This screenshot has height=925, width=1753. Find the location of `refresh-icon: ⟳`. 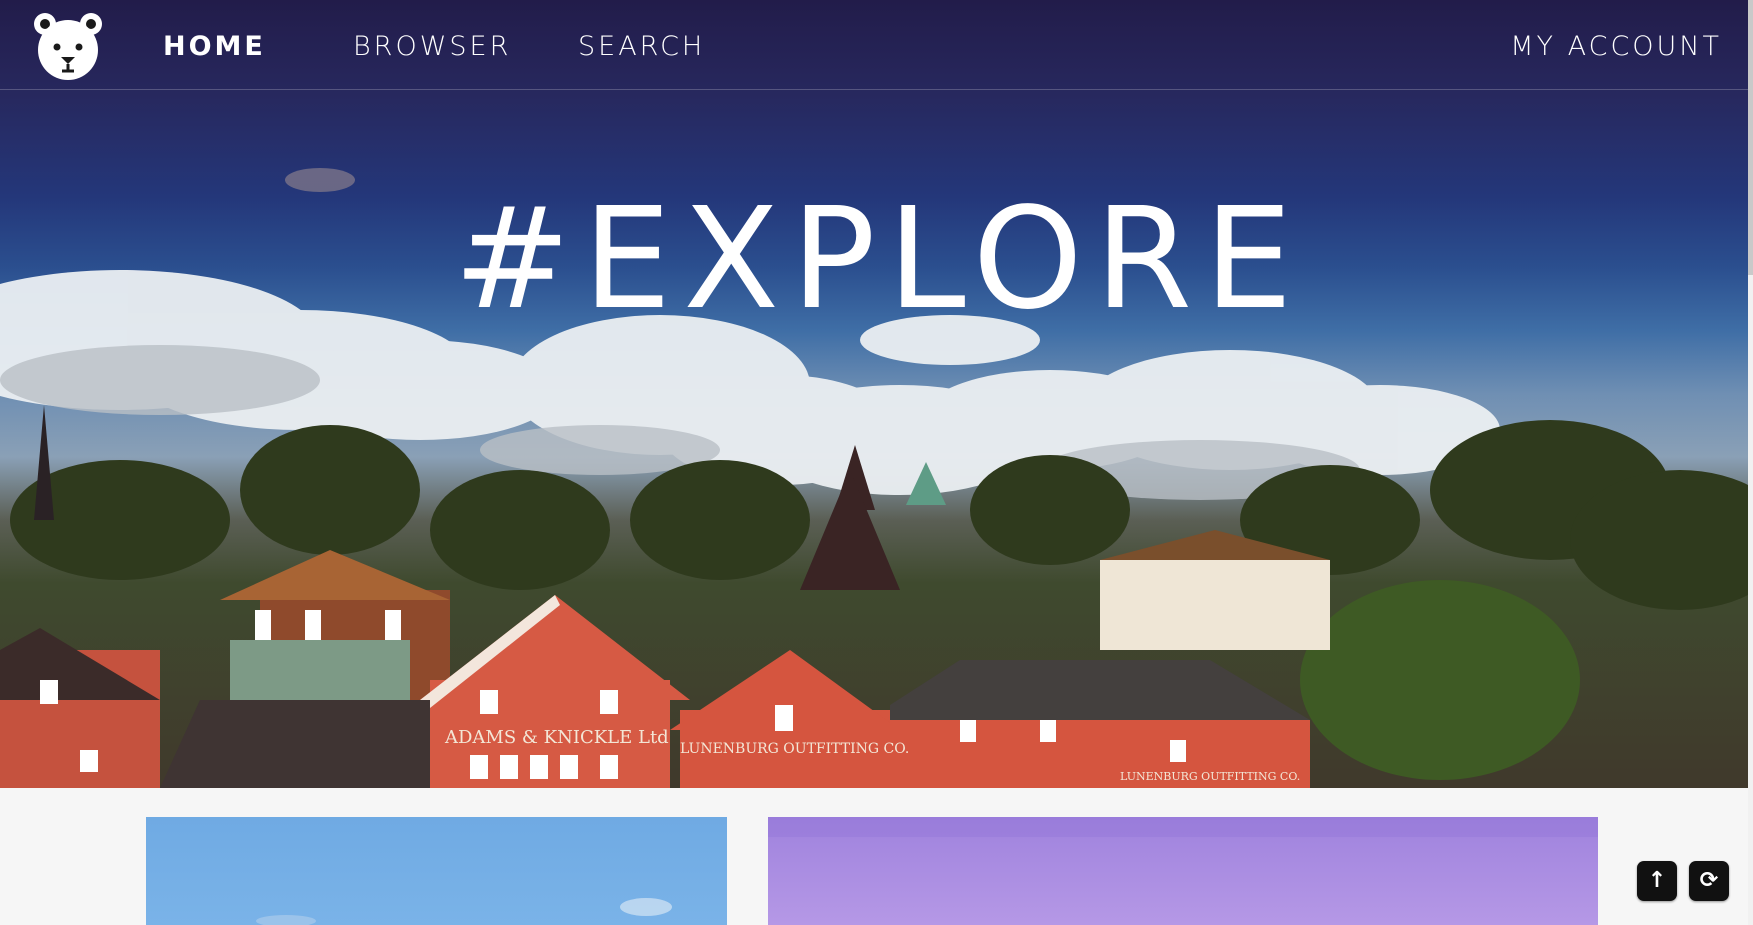

refresh-icon: ⟳ is located at coordinates (1709, 881).